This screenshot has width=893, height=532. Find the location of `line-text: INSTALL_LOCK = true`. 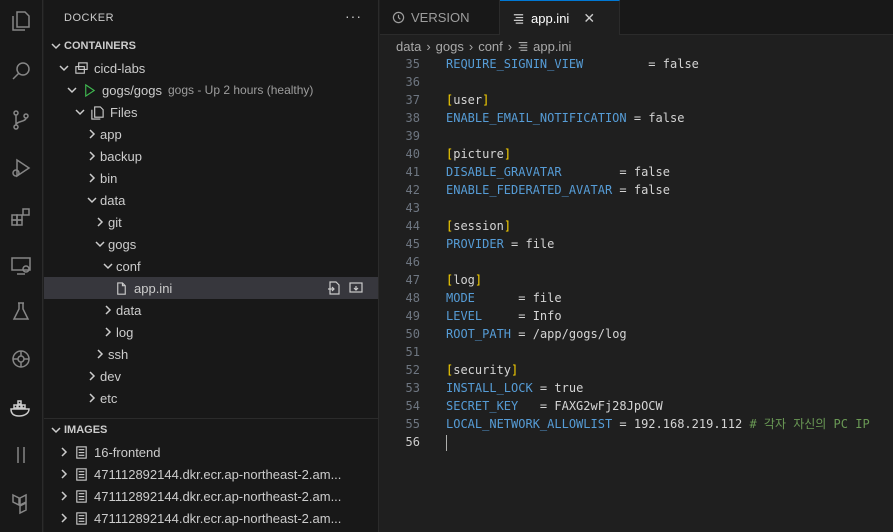

line-text: INSTALL_LOCK = true is located at coordinates (514, 388).